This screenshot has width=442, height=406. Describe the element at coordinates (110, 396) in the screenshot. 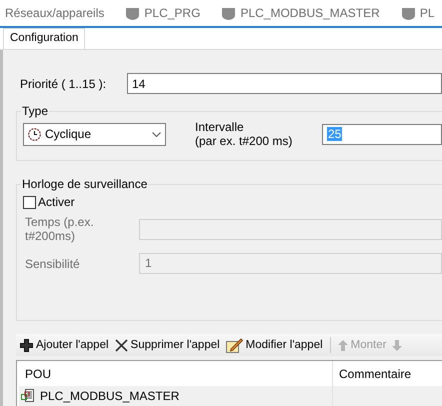

I see `table-cell: PLC_MODBUS_MASTER` at that location.